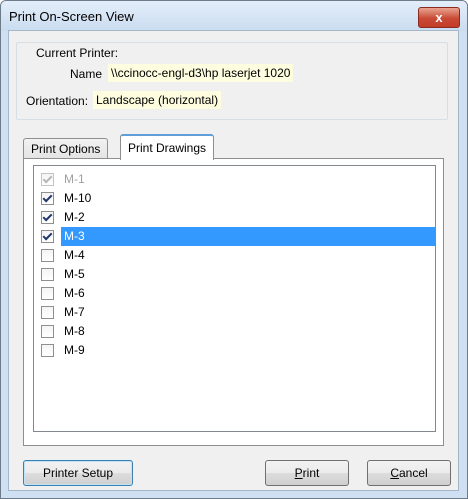 The height and width of the screenshot is (499, 468). Describe the element at coordinates (157, 100) in the screenshot. I see `orientation-value: Landscape (horizontal)` at that location.